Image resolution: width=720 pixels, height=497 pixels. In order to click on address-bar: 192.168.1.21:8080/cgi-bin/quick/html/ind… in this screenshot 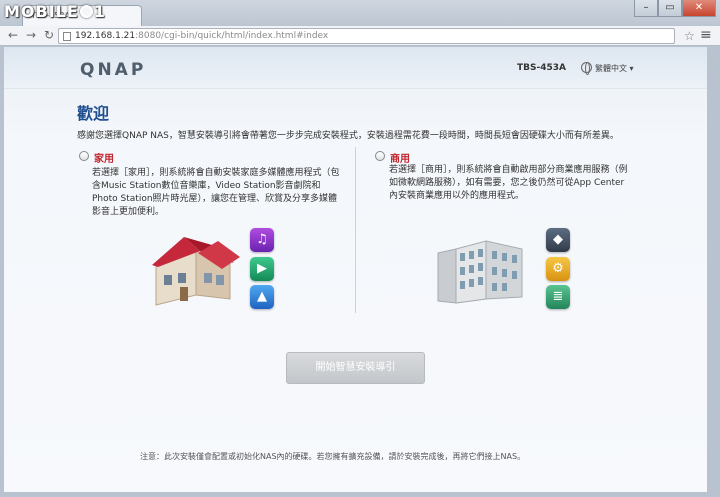, I will do `click(366, 36)`.